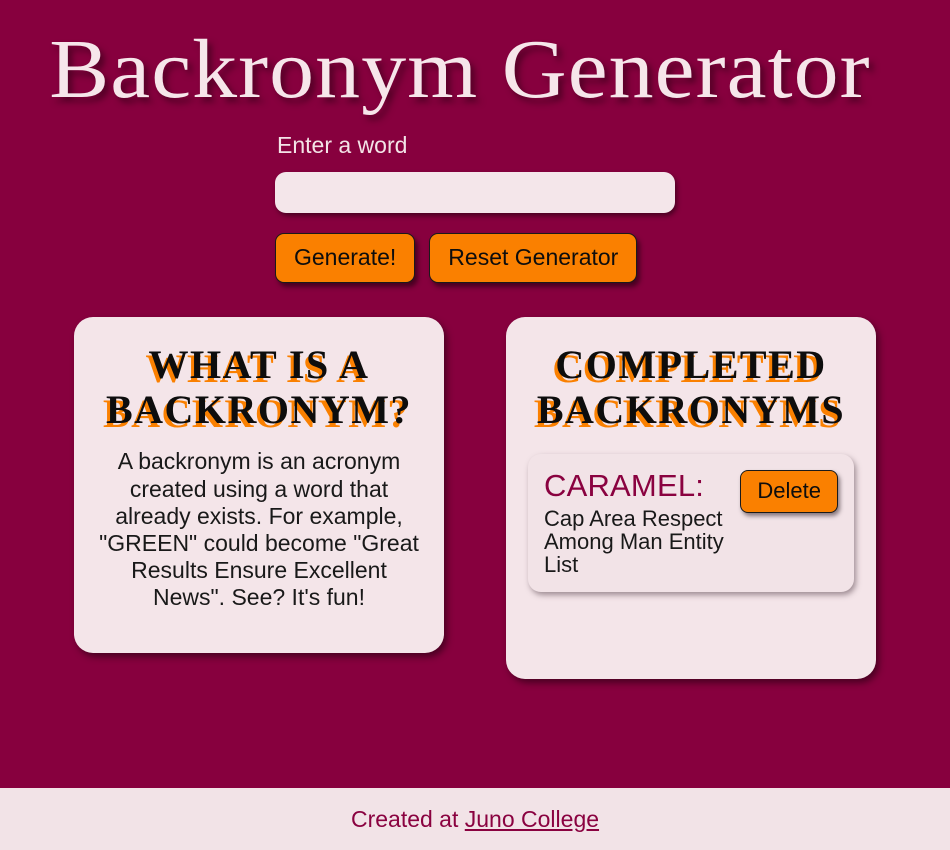 The image size is (950, 850). I want to click on page-title: Backronym Generator, so click(460, 69).